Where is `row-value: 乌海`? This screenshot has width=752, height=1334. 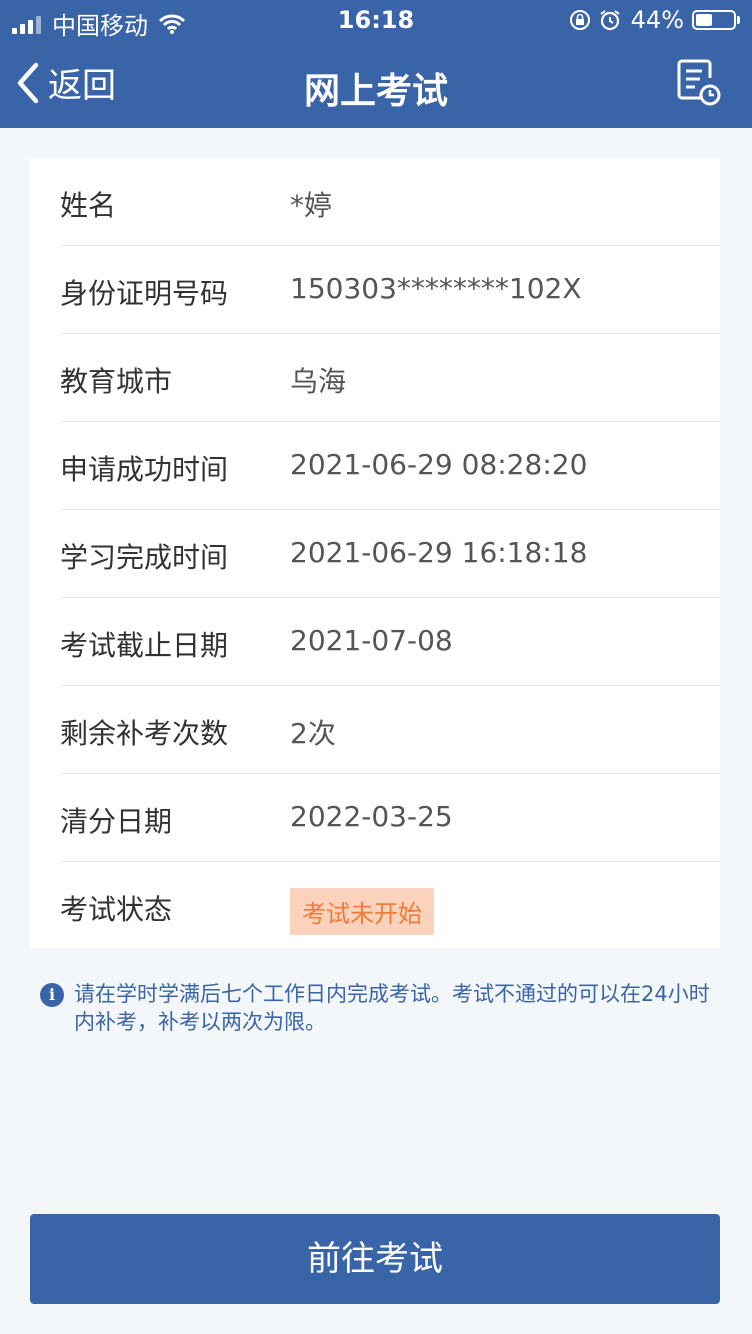 row-value: 乌海 is located at coordinates (318, 381).